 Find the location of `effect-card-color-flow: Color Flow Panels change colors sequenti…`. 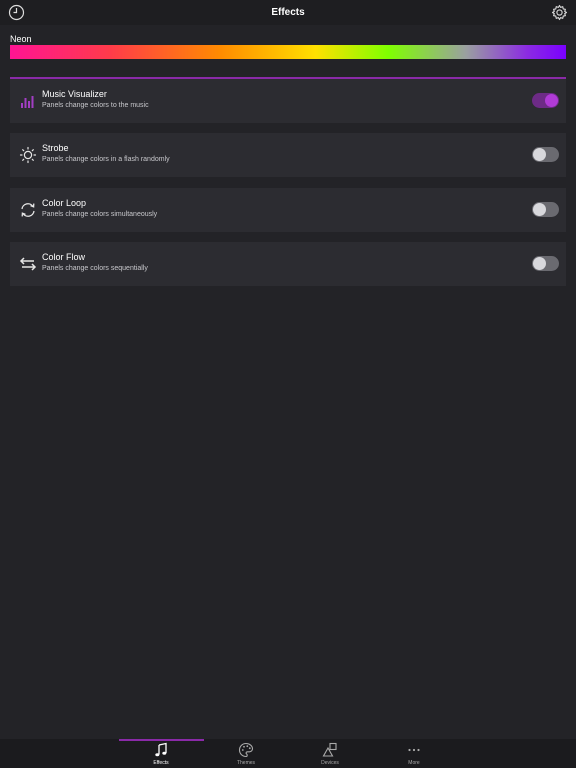

effect-card-color-flow: Color Flow Panels change colors sequenti… is located at coordinates (288, 264).